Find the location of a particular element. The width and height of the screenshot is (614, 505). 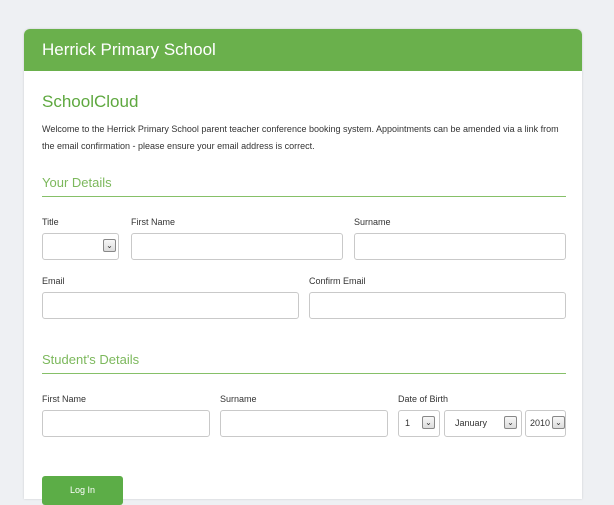

confirm-email-label: Confirm Email is located at coordinates (337, 281).